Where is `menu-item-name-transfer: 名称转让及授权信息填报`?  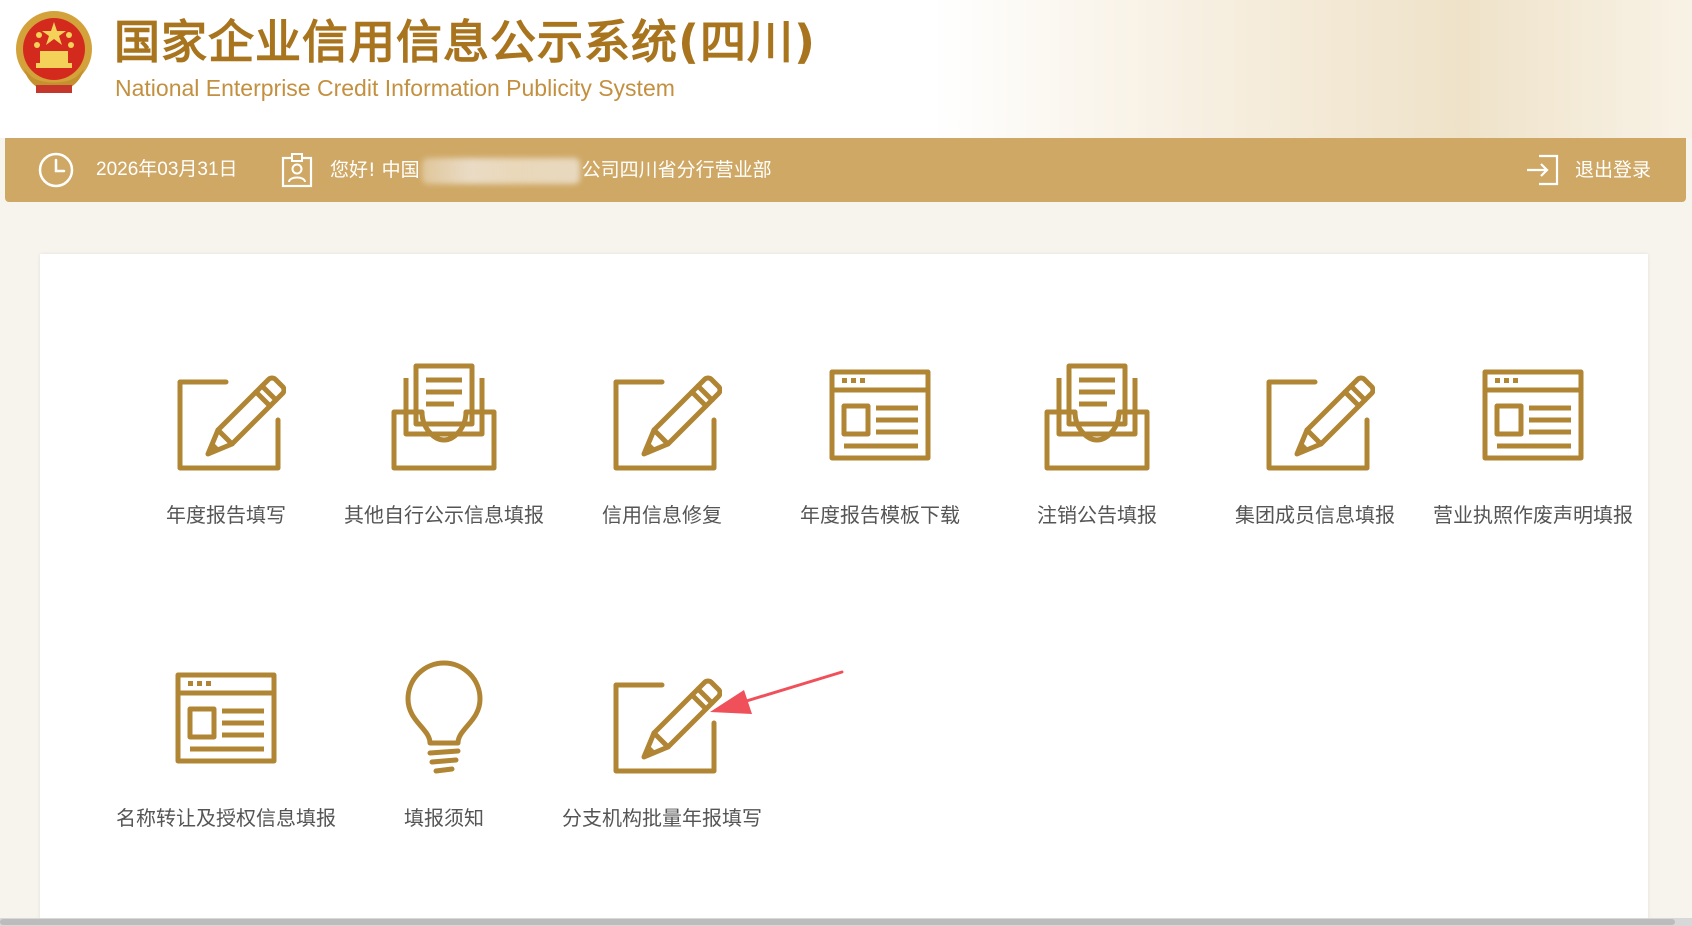 menu-item-name-transfer: 名称转让及授权信息填报 is located at coordinates (226, 745).